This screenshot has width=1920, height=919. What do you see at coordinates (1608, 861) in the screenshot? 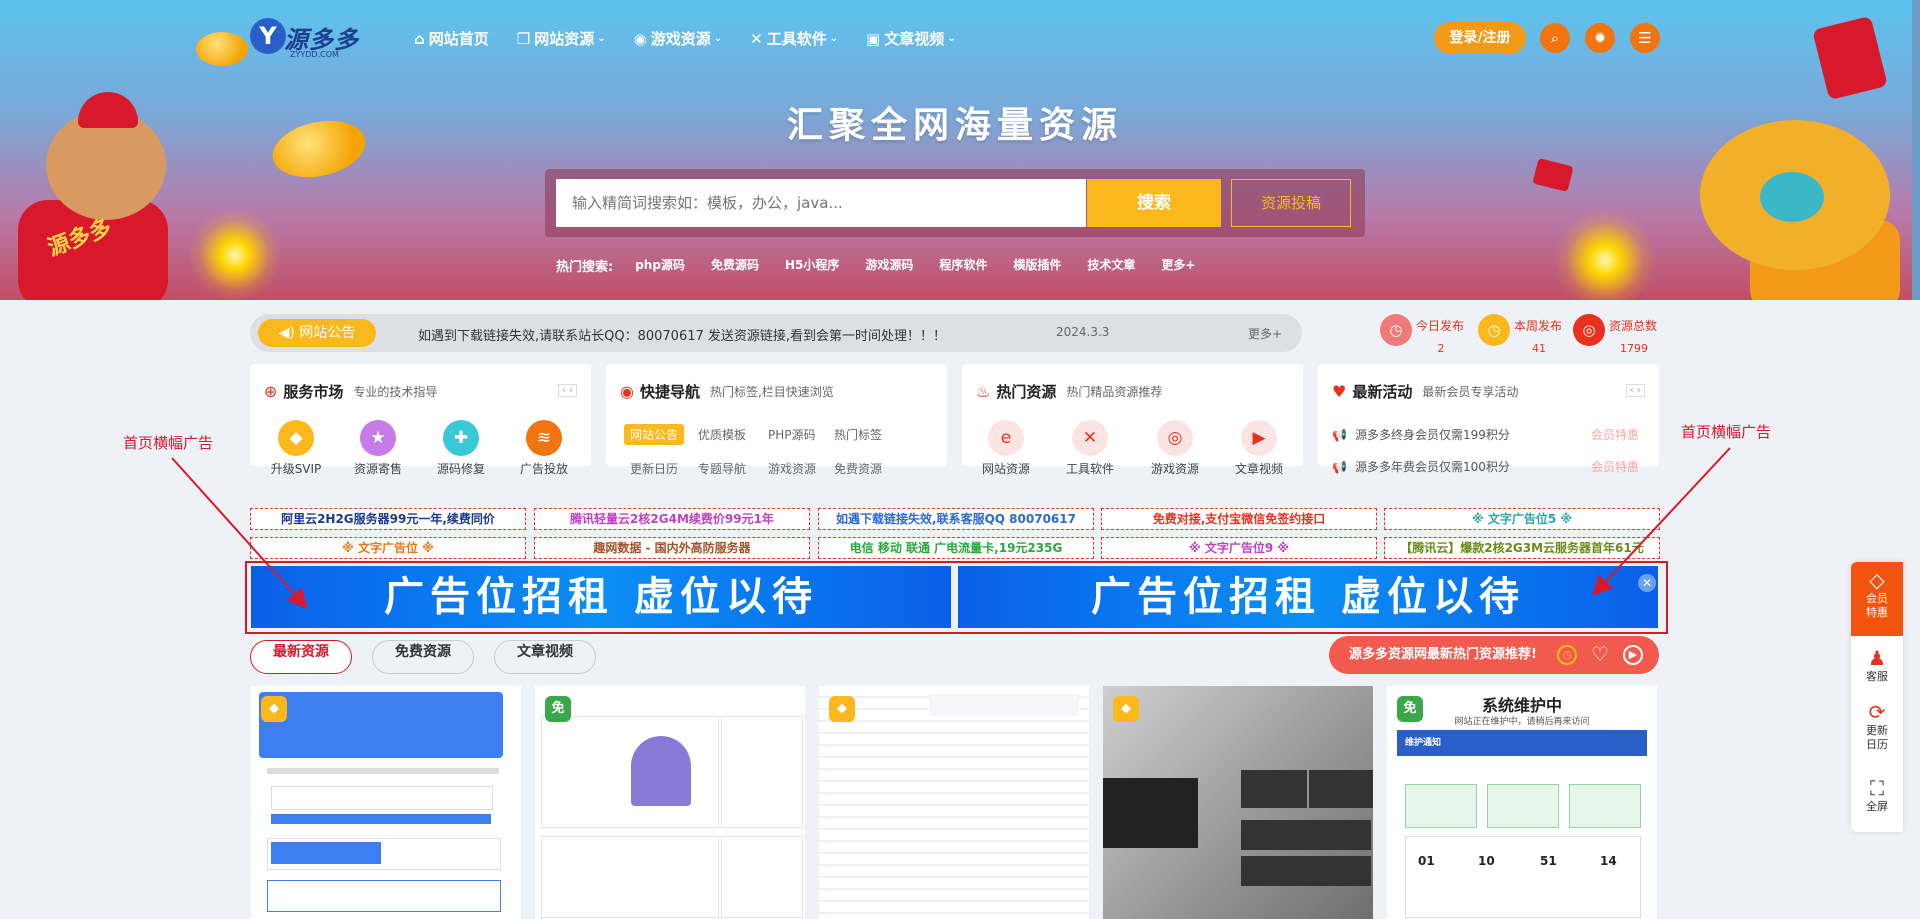
I see `countdown-seconds: 14` at bounding box center [1608, 861].